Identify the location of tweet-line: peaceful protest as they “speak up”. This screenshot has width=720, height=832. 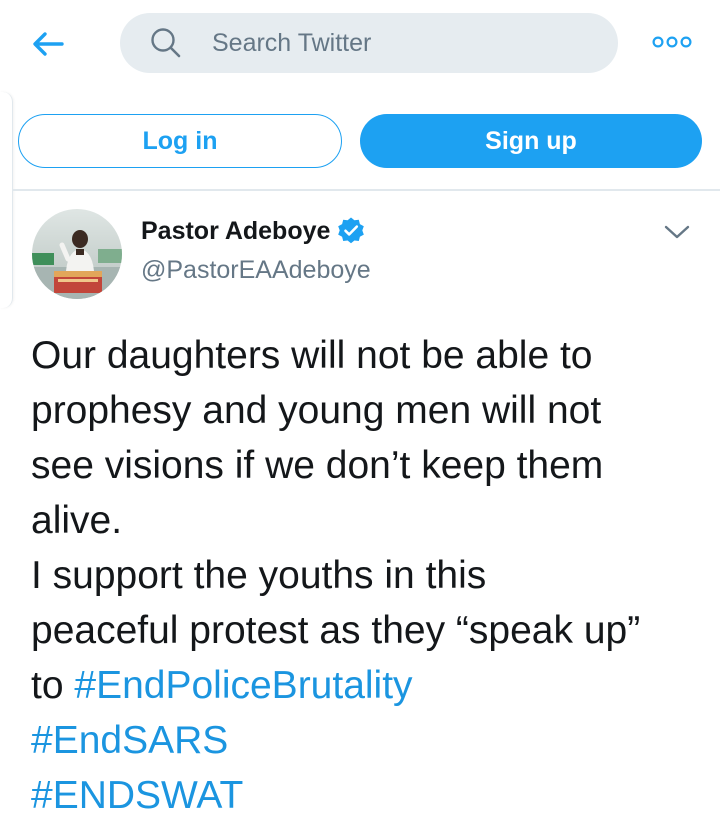
(336, 630).